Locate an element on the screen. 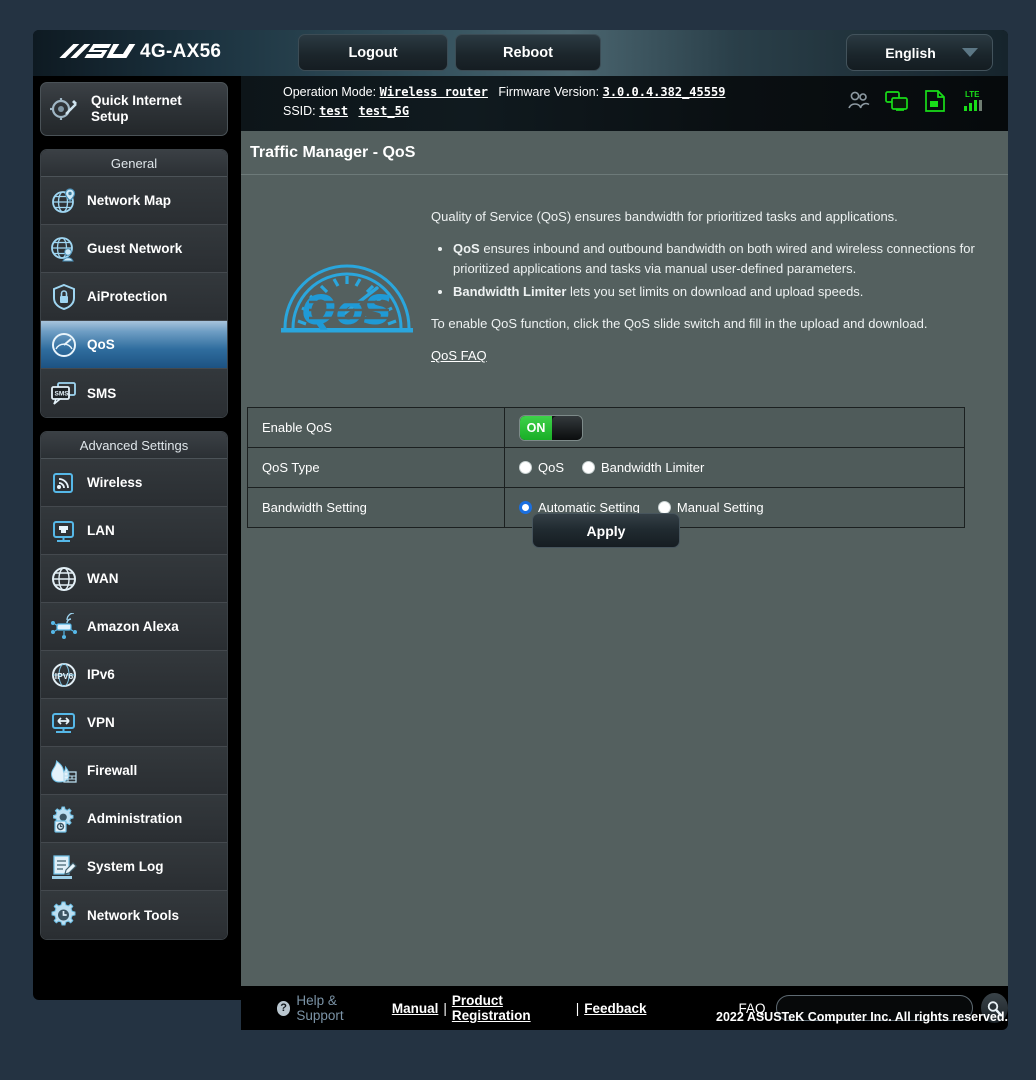 The width and height of the screenshot is (1036, 1080). sidebar-item-amazon-alexa: Amazon Alexa is located at coordinates (134, 627).